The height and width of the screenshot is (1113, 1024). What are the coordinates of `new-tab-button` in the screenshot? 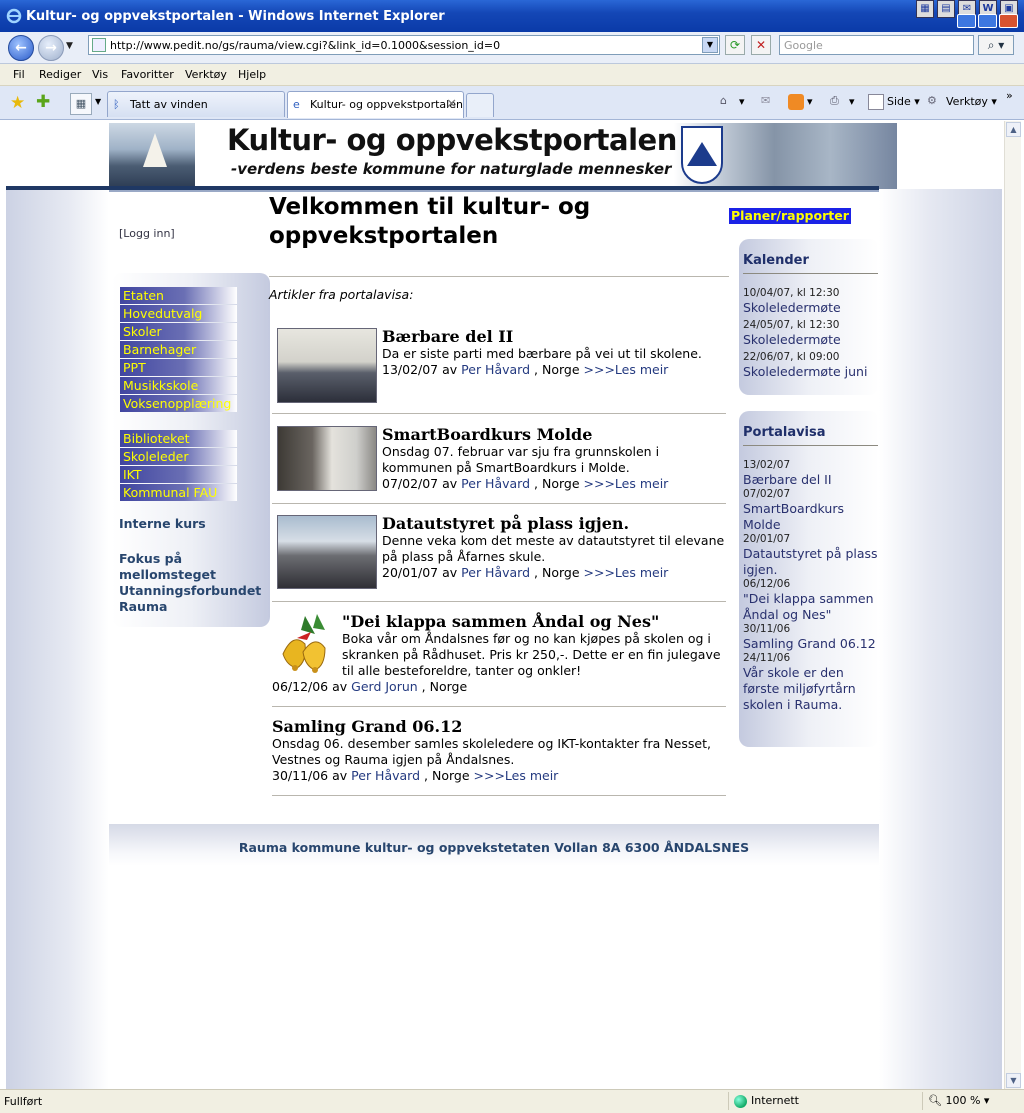 It's located at (480, 105).